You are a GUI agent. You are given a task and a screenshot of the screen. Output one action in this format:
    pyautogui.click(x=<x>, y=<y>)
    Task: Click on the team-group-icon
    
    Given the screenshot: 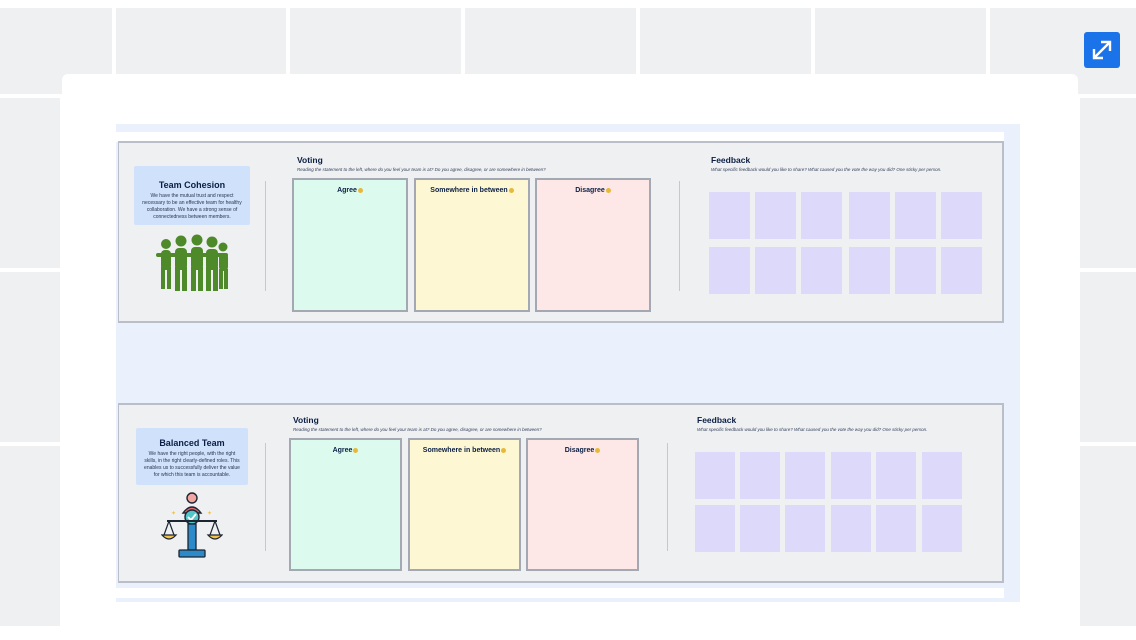 What is the action you would take?
    pyautogui.click(x=192, y=262)
    